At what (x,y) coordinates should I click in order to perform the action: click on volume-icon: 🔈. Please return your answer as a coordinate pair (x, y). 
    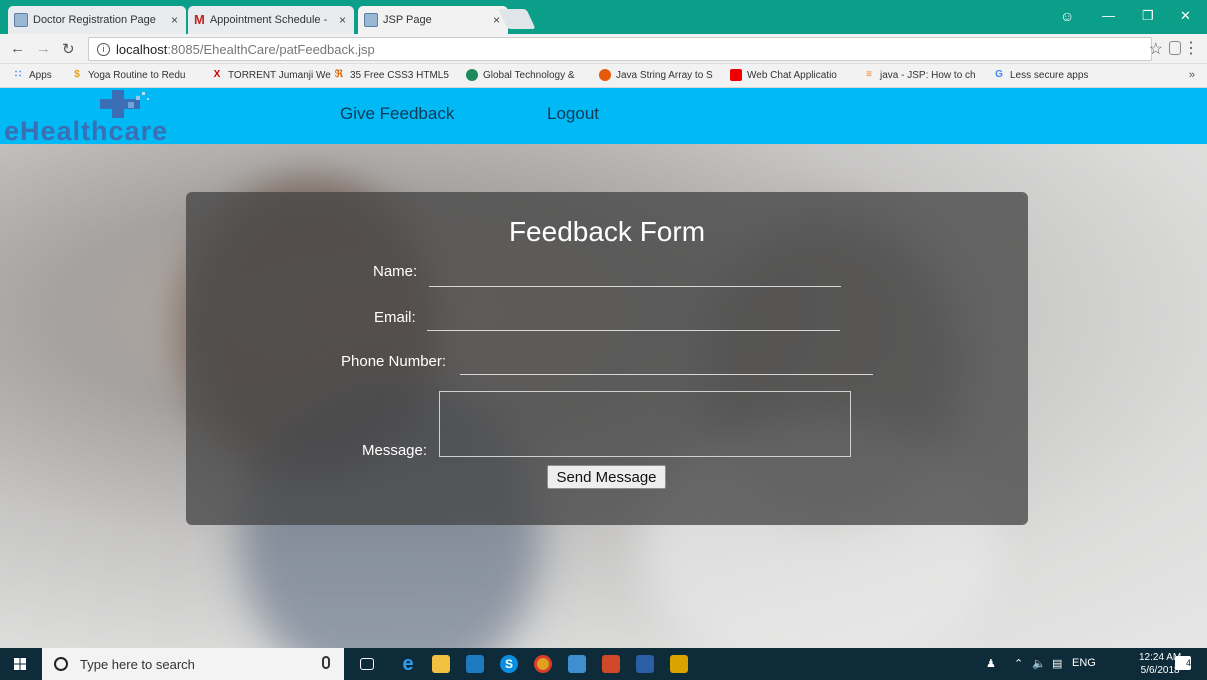
    Looking at the image, I should click on (1039, 663).